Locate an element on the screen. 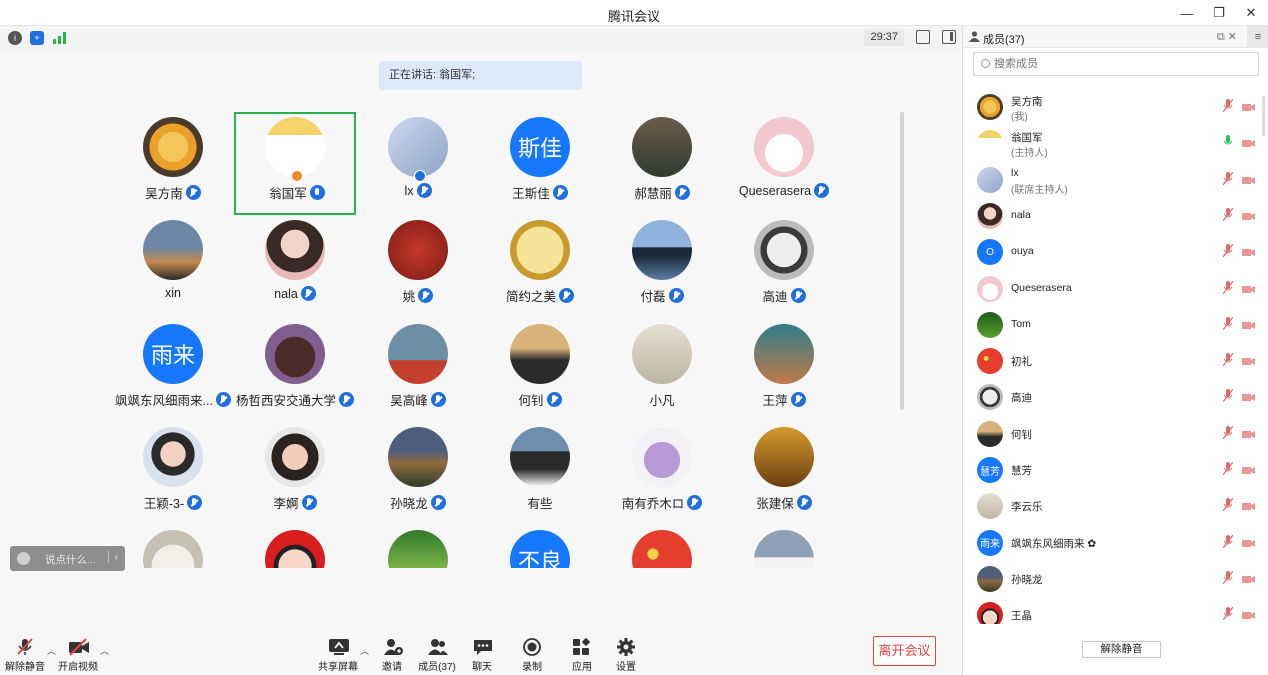 This screenshot has width=1268, height=675. participant-tile: Queserasera is located at coordinates (781, 163).